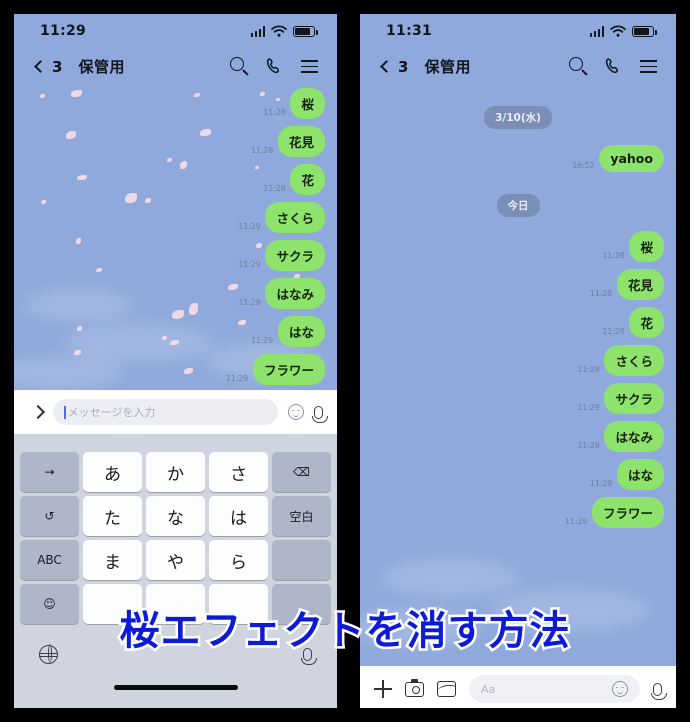 The width and height of the screenshot is (690, 722). I want to click on keyboard-key: な, so click(175, 516).